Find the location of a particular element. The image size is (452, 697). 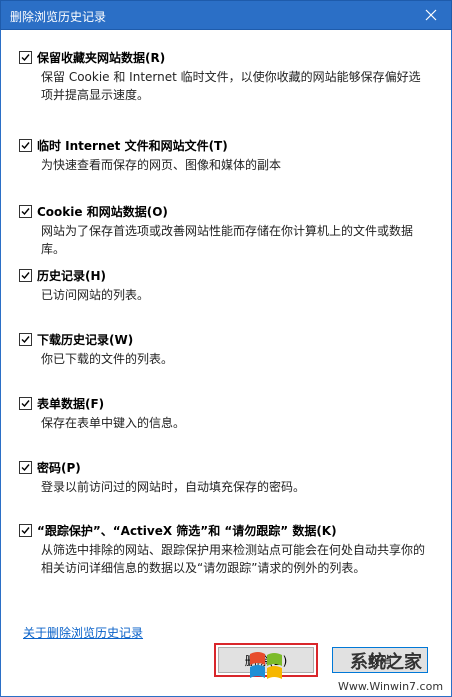

close-button is located at coordinates (431, 15).